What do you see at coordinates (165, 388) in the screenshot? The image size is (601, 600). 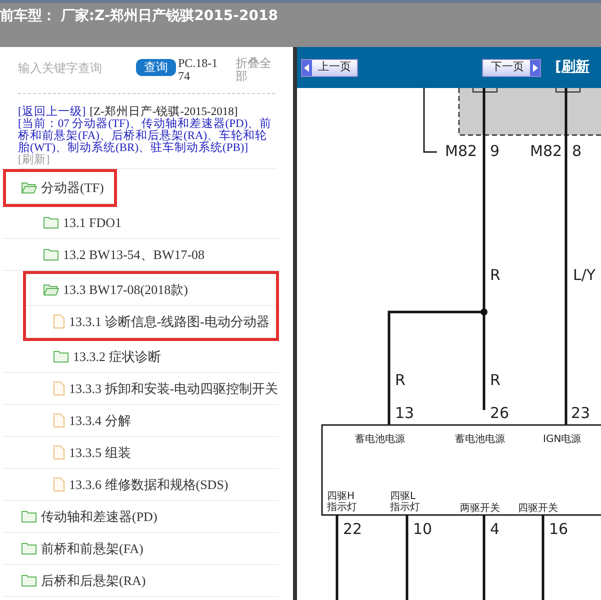 I see `tree-item: 13.3.3 拆卸和安装-电动四驱控制开关` at bounding box center [165, 388].